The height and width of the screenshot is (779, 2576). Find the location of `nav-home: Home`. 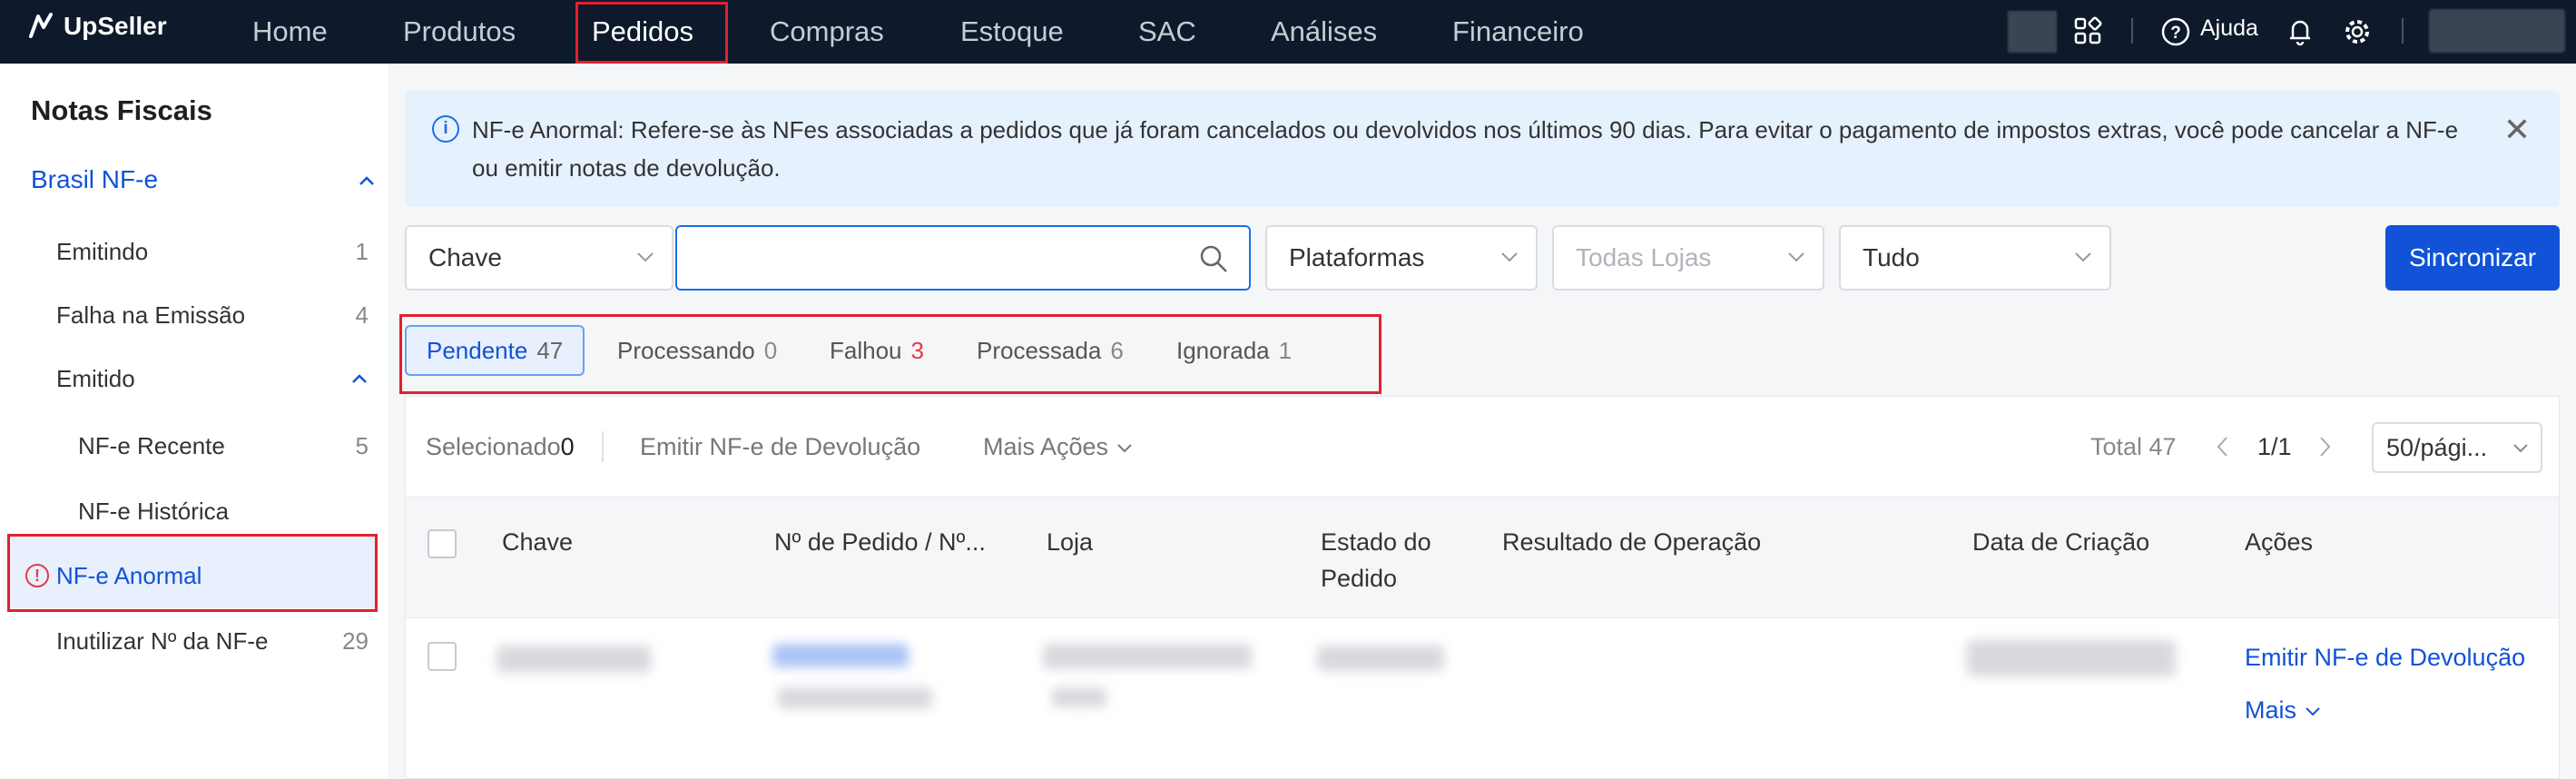

nav-home: Home is located at coordinates (290, 32).